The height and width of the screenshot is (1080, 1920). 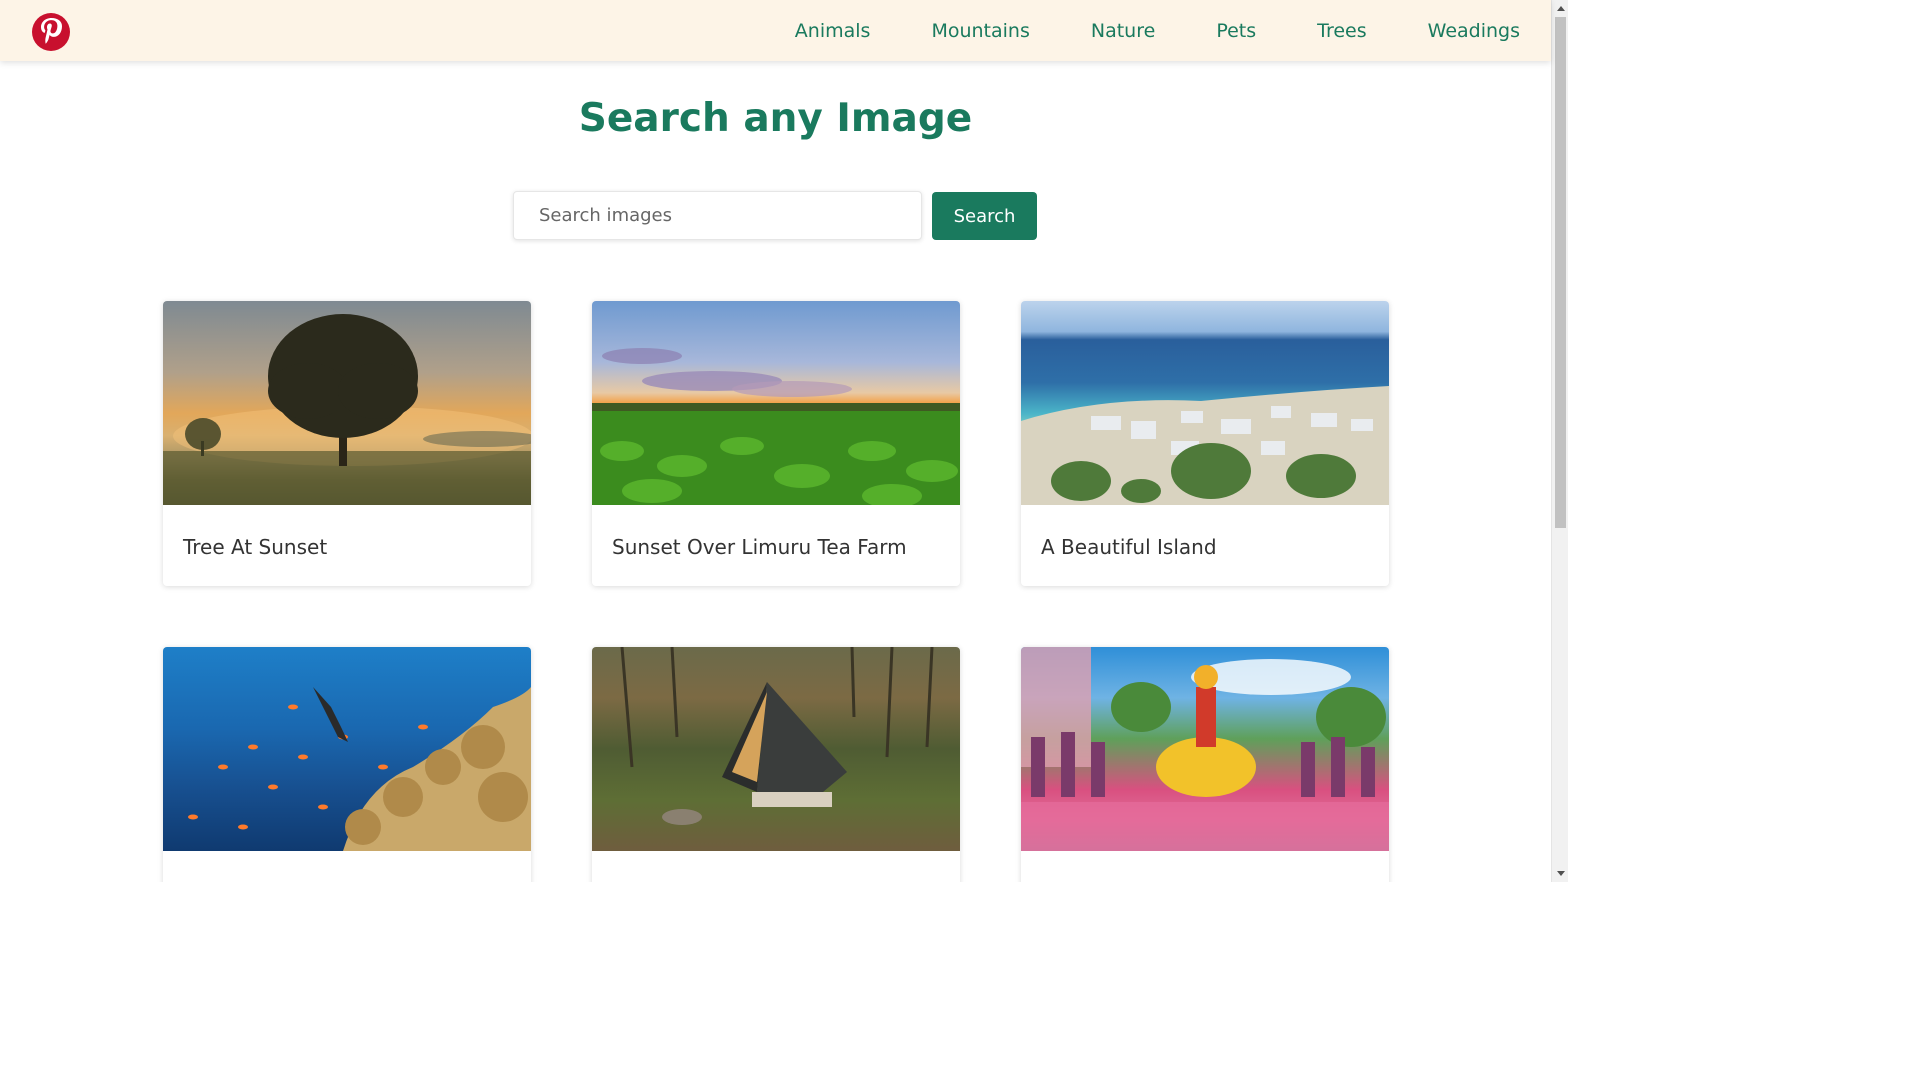 What do you see at coordinates (347, 409) in the screenshot?
I see `tree-sunset-photo` at bounding box center [347, 409].